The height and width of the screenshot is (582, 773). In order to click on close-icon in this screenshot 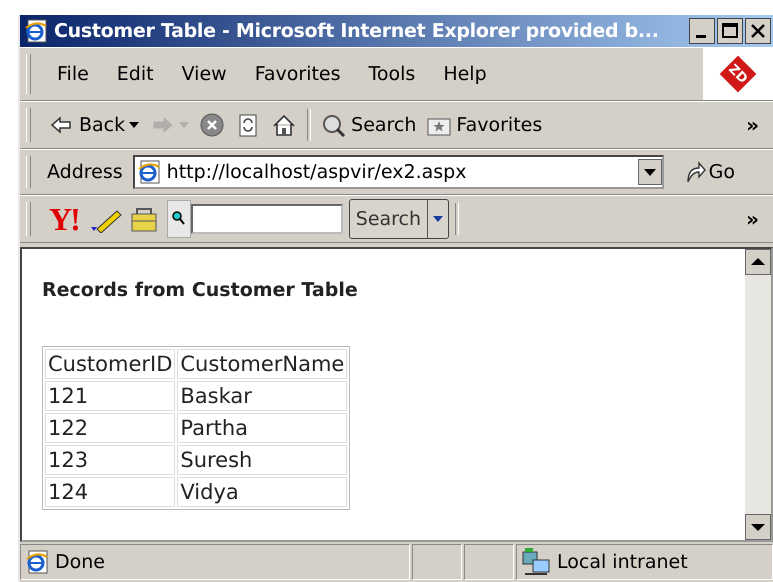, I will do `click(758, 31)`.